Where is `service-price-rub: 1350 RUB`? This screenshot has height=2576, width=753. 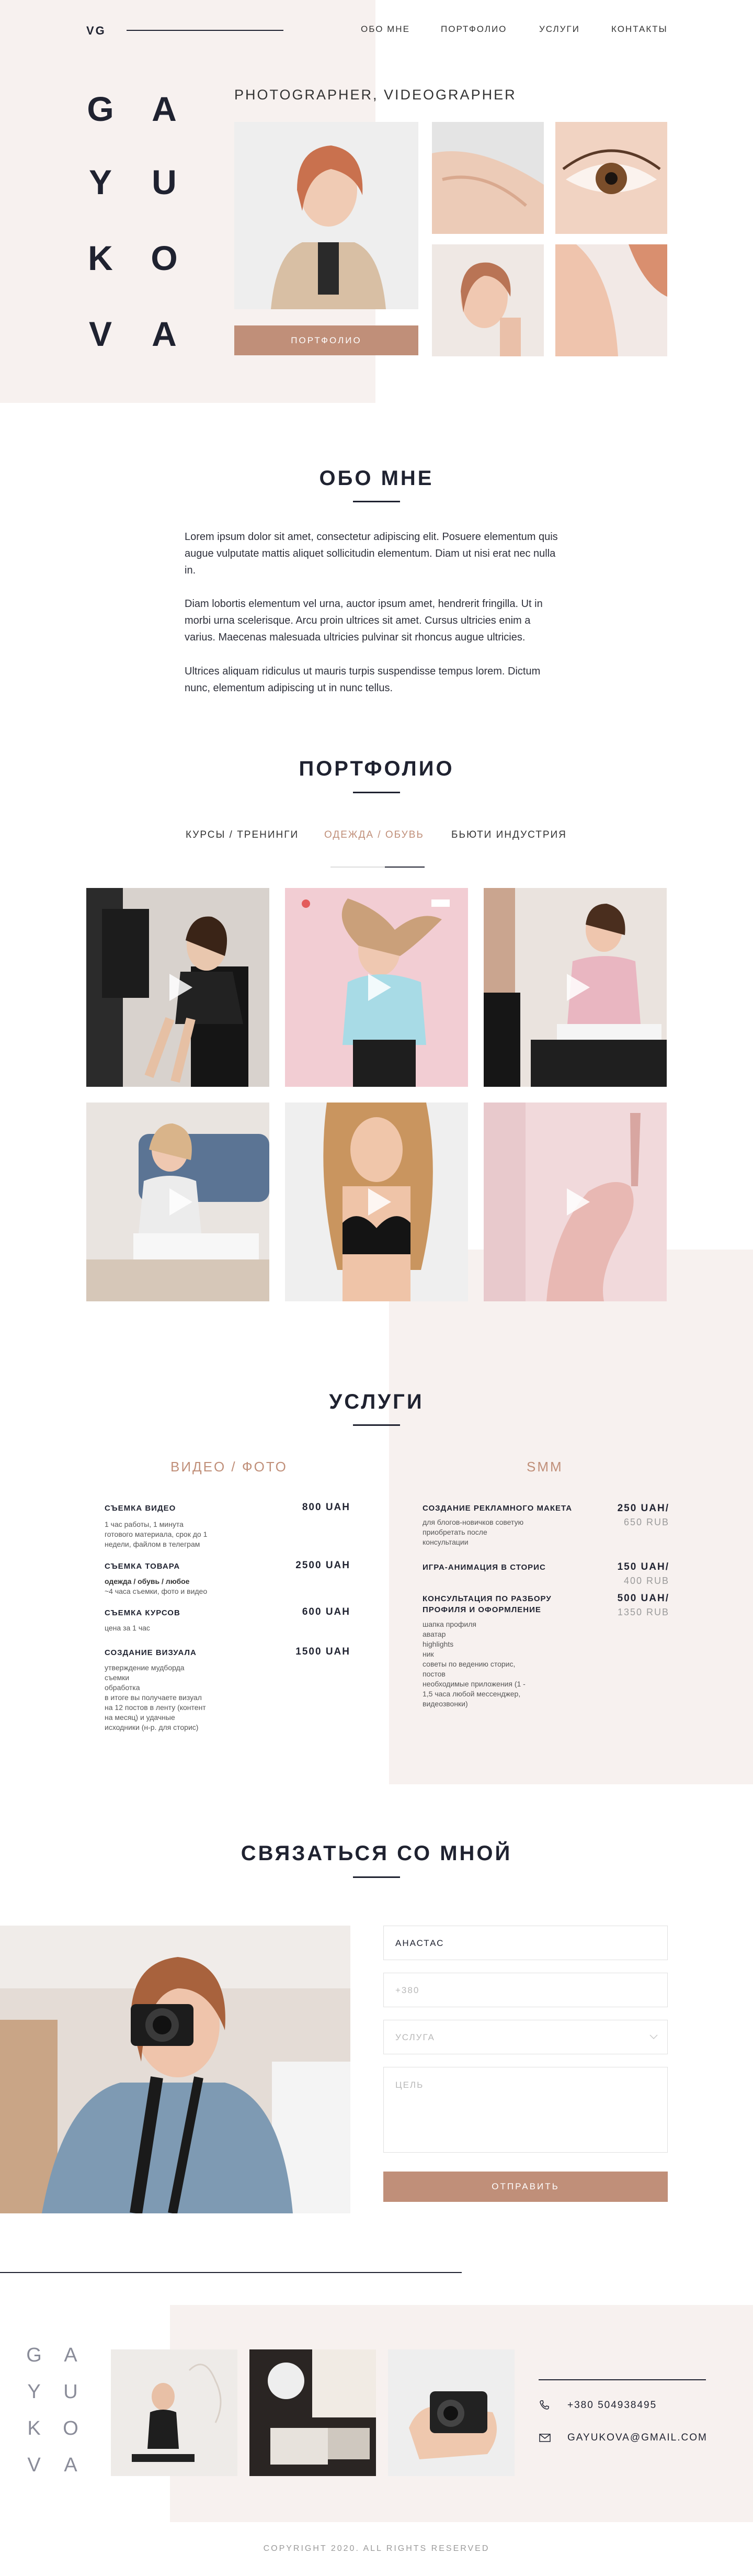 service-price-rub: 1350 RUB is located at coordinates (643, 1612).